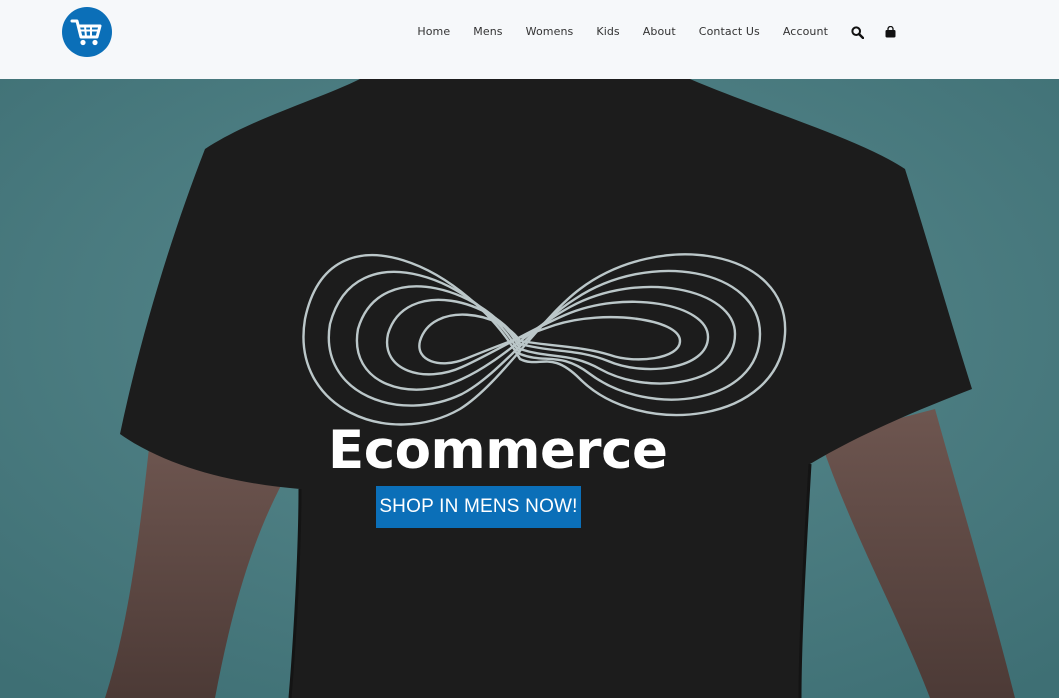 The height and width of the screenshot is (698, 1059). Describe the element at coordinates (498, 450) in the screenshot. I see `hero-title: Ecommerce` at that location.